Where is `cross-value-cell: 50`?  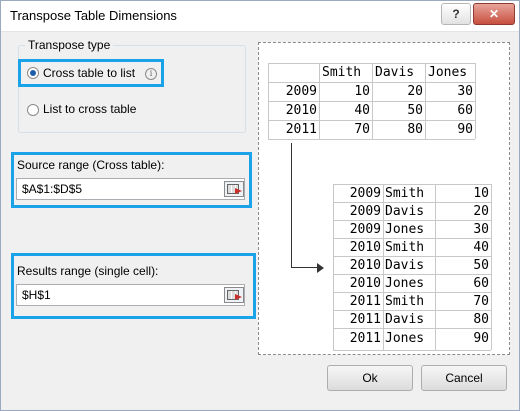
cross-value-cell: 50 is located at coordinates (415, 110).